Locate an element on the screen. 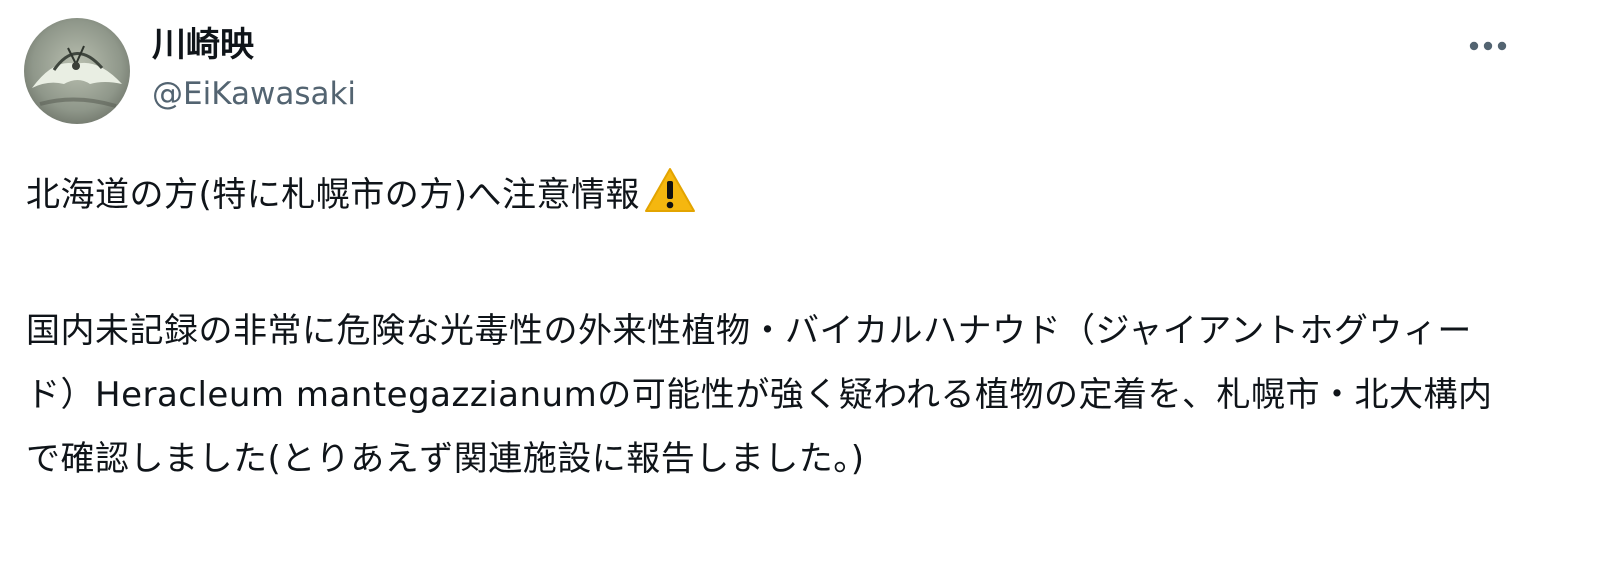 The width and height of the screenshot is (1600, 585). more-horizontal-icon is located at coordinates (1488, 46).